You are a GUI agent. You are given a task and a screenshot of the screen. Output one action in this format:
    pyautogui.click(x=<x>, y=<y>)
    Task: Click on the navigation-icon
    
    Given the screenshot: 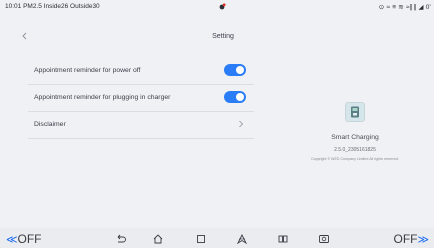 What is the action you would take?
    pyautogui.click(x=242, y=239)
    